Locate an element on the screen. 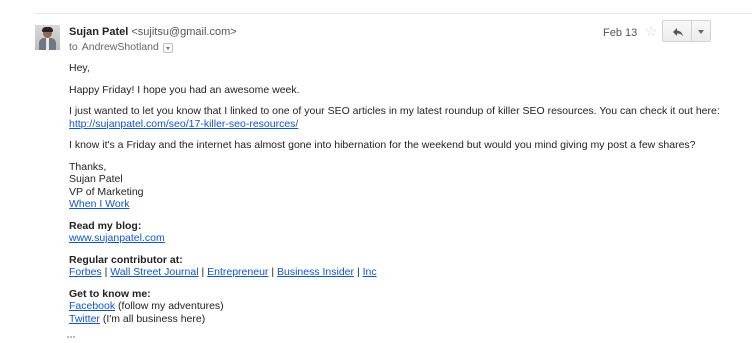  greeting: Hey, is located at coordinates (79, 68).